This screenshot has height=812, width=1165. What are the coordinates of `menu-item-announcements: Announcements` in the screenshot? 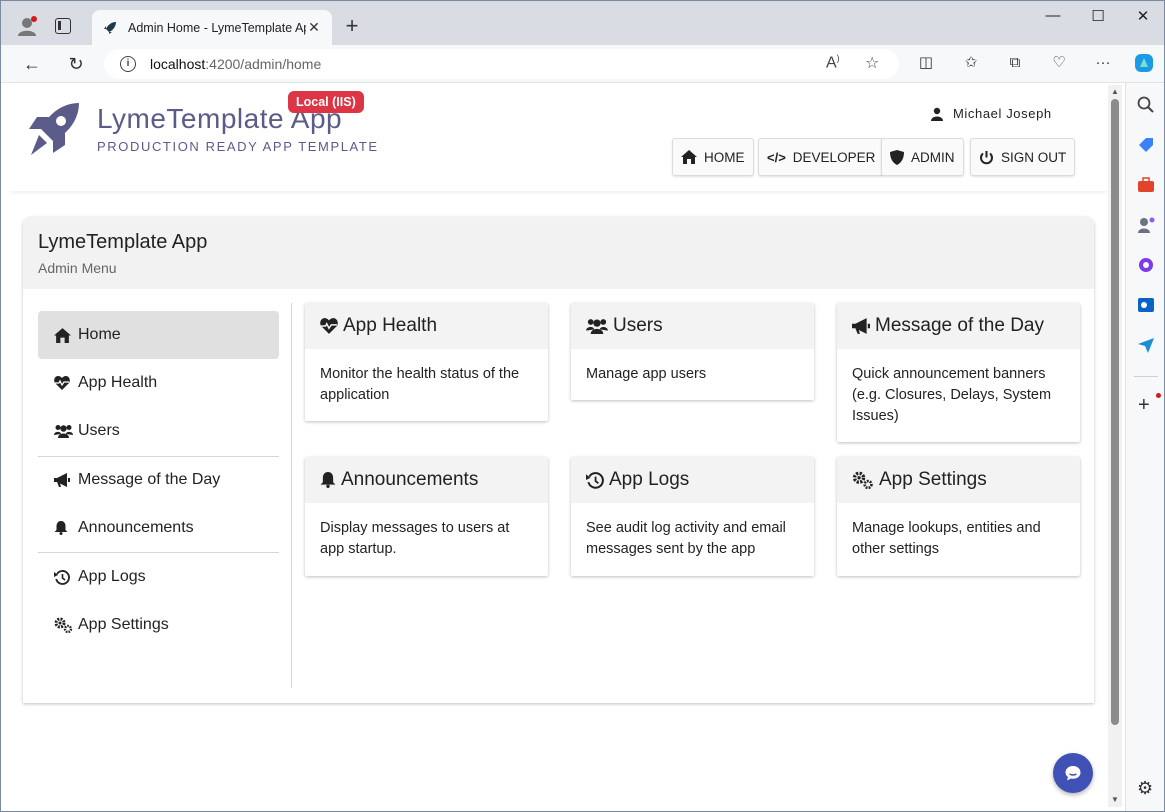 It's located at (158, 528).